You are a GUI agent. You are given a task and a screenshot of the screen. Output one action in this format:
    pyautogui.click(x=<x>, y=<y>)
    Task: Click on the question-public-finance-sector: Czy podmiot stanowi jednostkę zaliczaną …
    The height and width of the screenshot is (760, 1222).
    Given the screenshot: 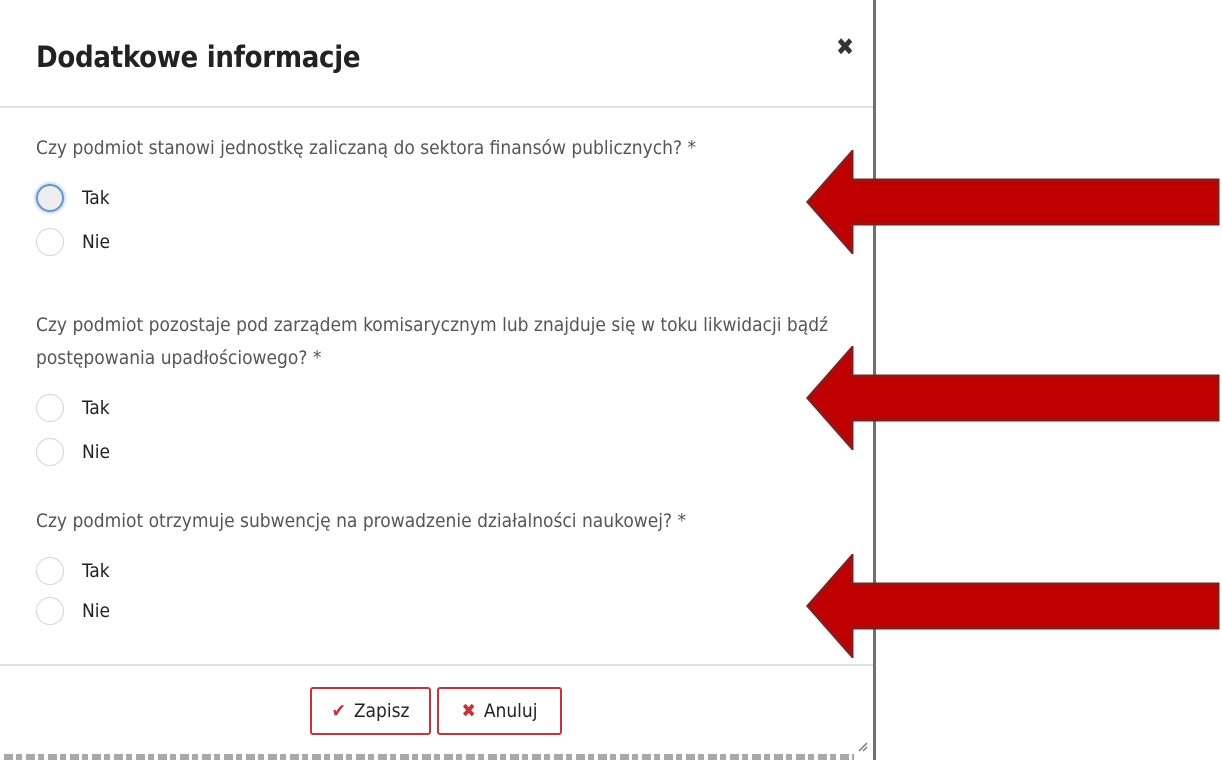 What is the action you would take?
    pyautogui.click(x=366, y=148)
    